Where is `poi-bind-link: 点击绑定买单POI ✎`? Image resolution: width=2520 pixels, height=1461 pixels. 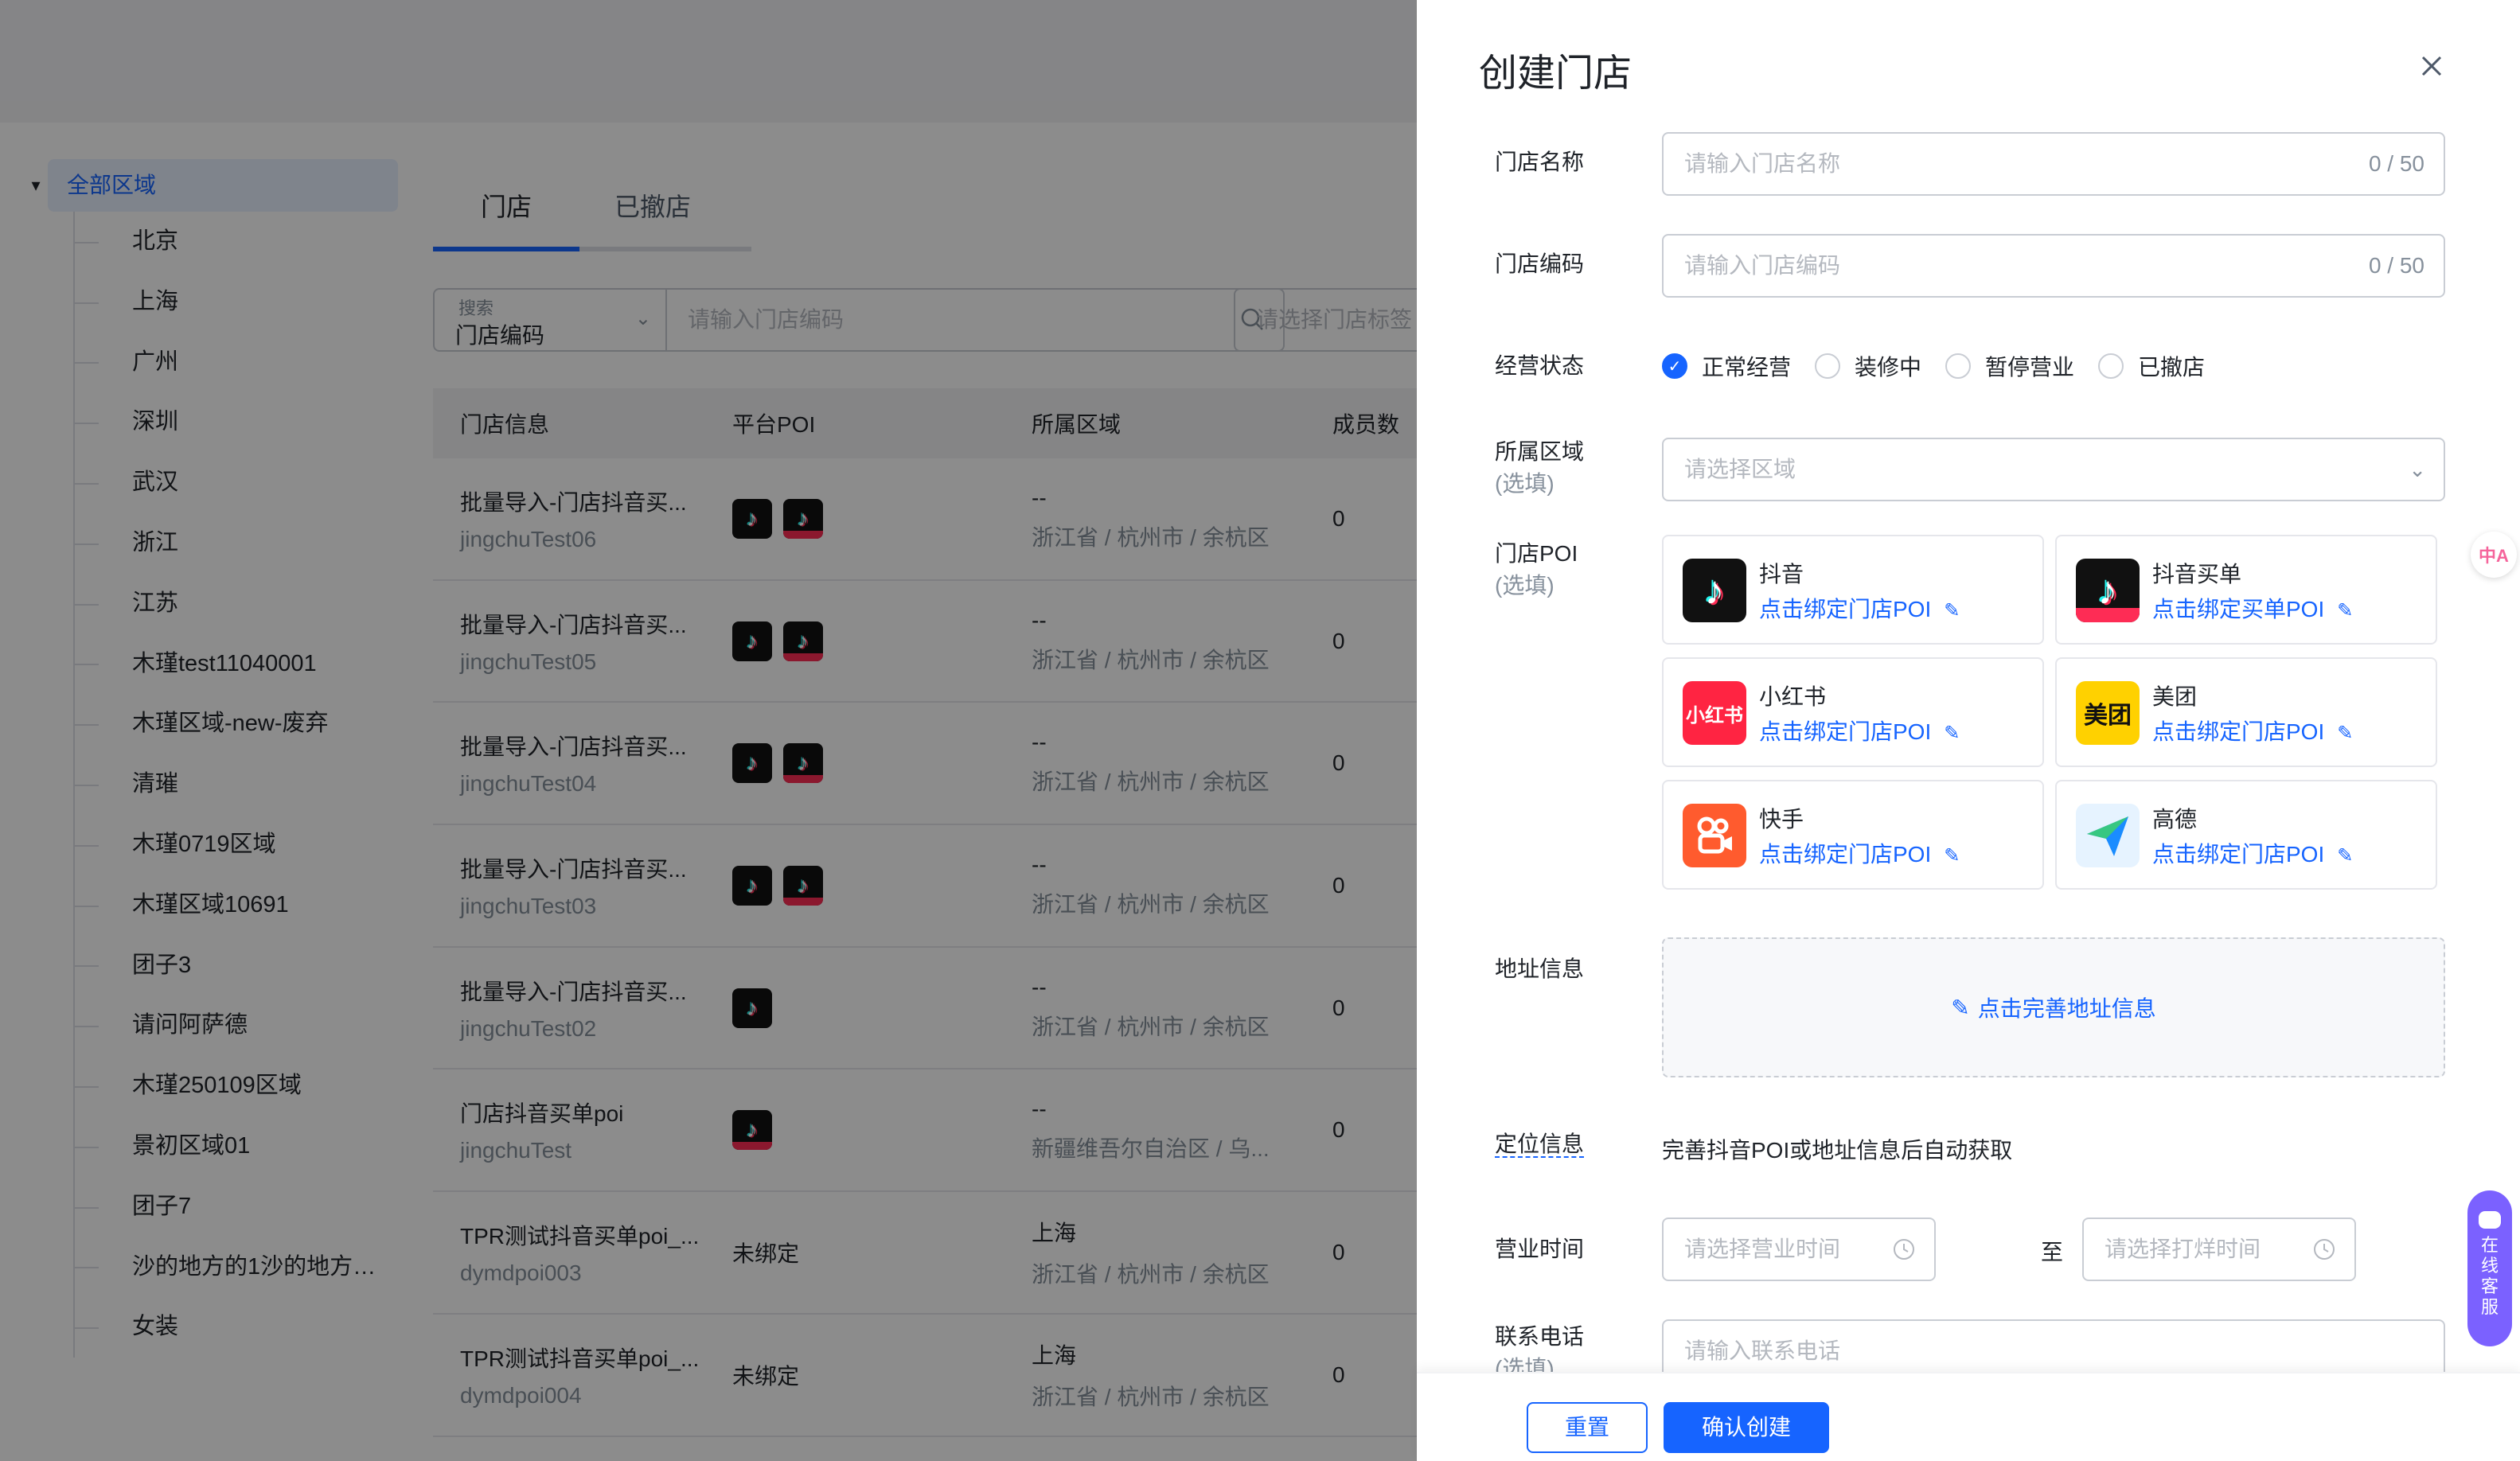 poi-bind-link: 点击绑定买单POI ✎ is located at coordinates (2252, 608).